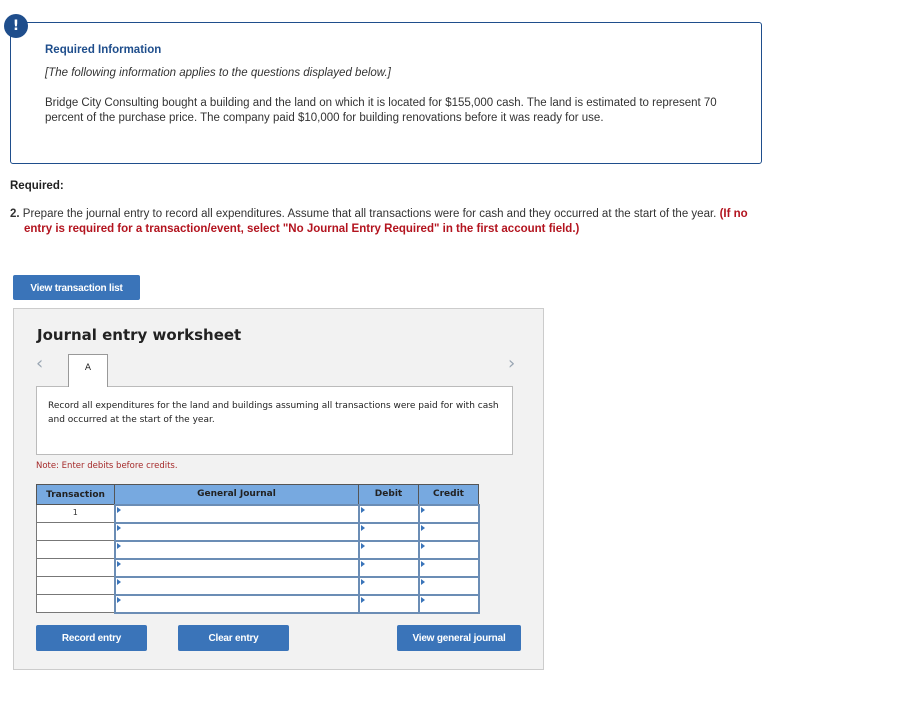 The width and height of the screenshot is (898, 706). What do you see at coordinates (107, 466) in the screenshot?
I see `worksheet-note: Note: Enter debits before credits.` at bounding box center [107, 466].